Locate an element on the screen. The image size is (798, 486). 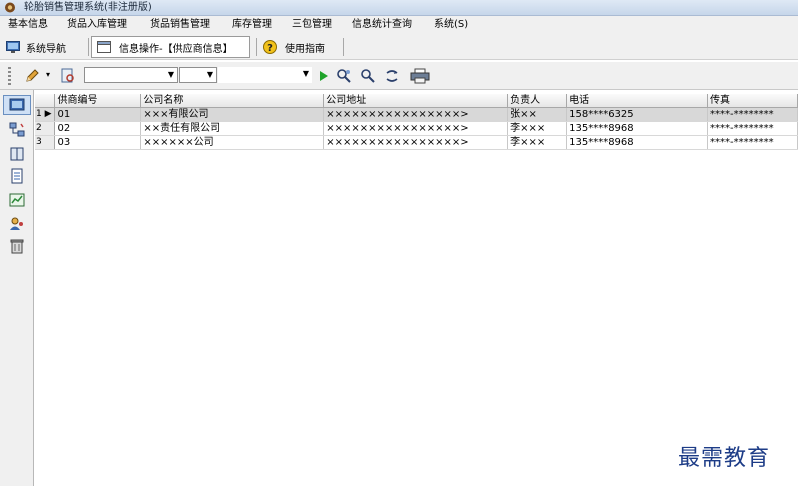
tab-info-operation: 信息操作-【供应商信息】 is located at coordinates (170, 47).